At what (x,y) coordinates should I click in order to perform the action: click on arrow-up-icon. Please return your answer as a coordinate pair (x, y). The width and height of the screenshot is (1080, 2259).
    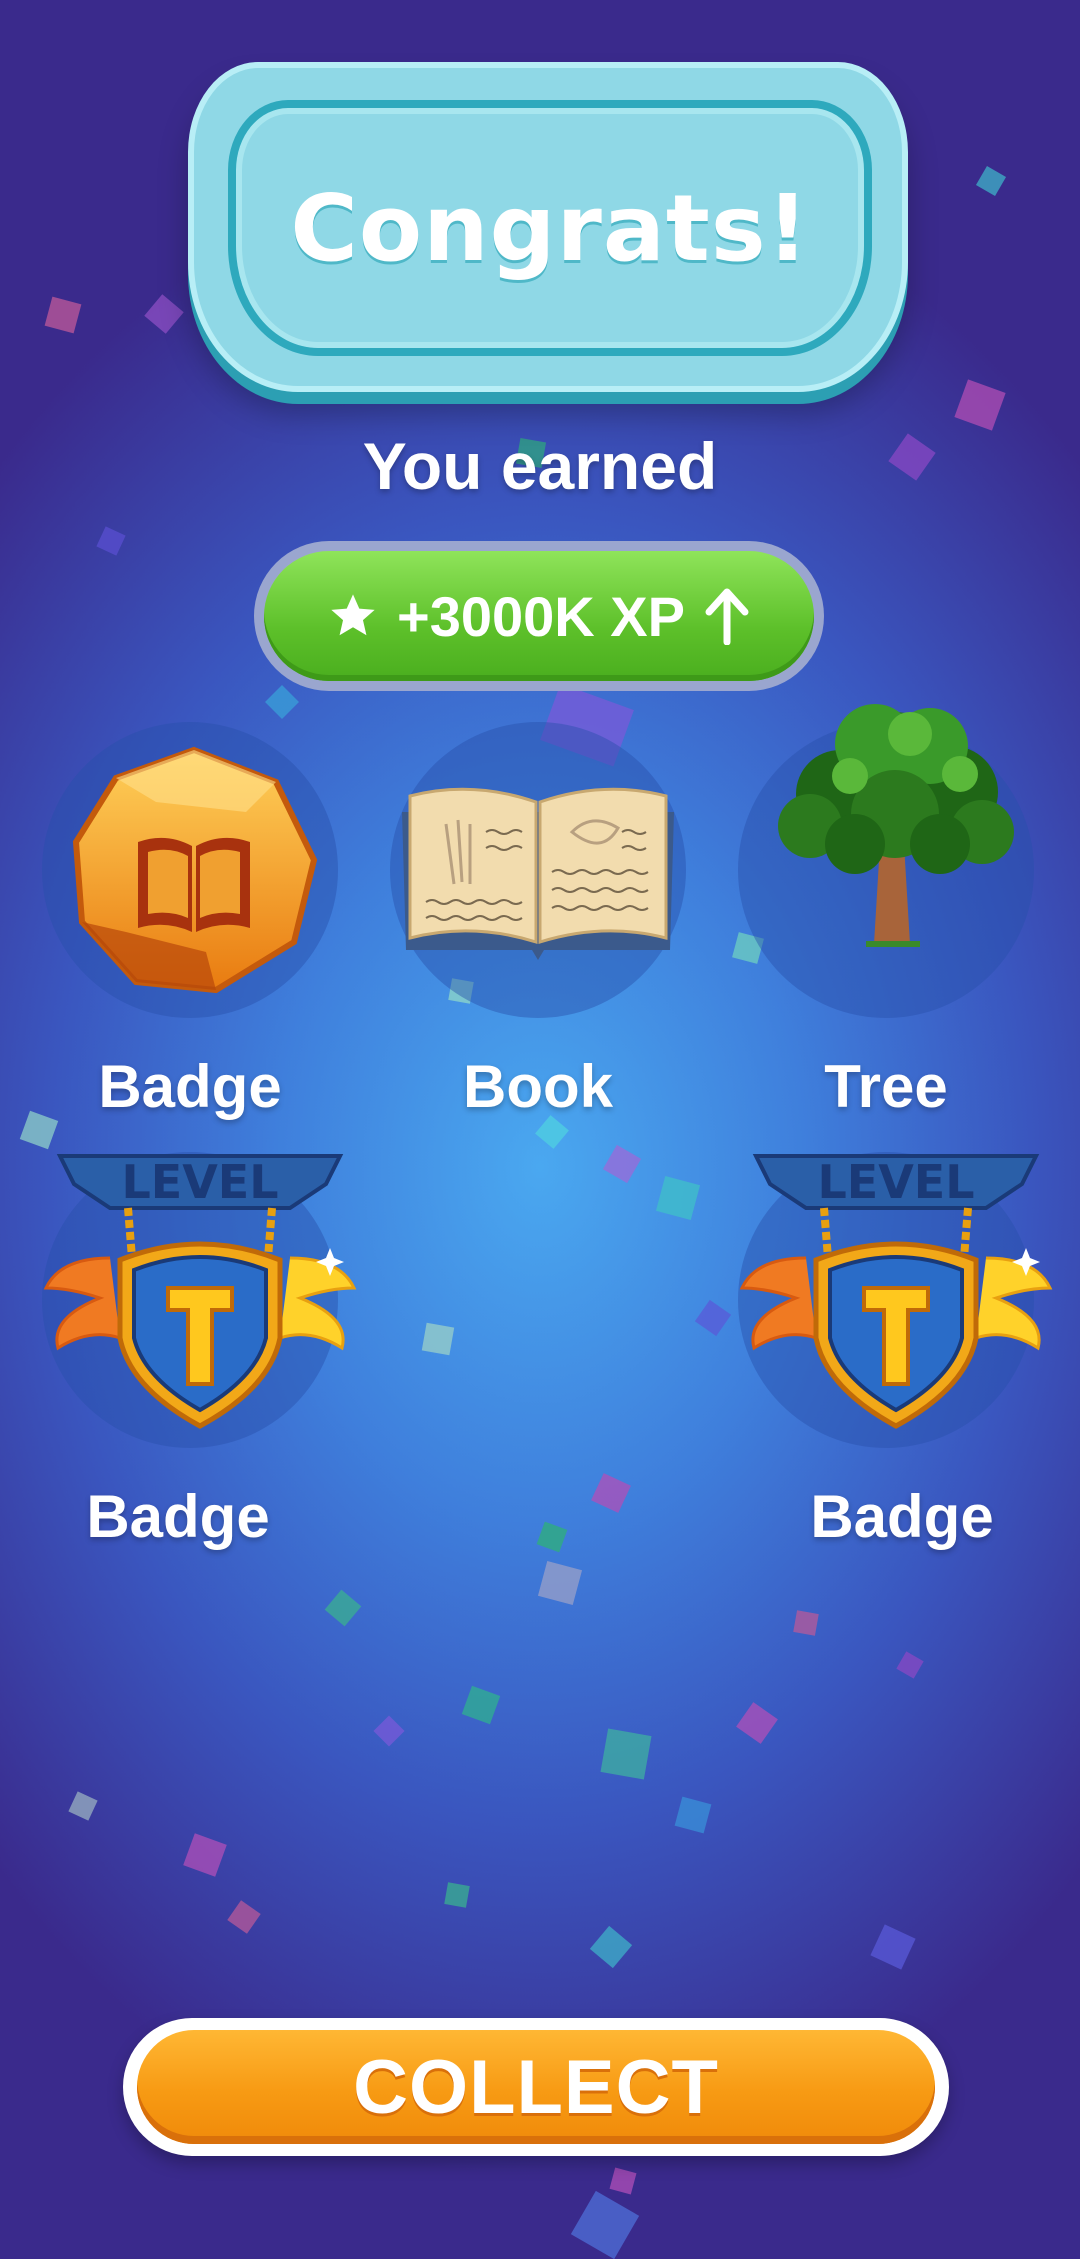
    Looking at the image, I should click on (727, 616).